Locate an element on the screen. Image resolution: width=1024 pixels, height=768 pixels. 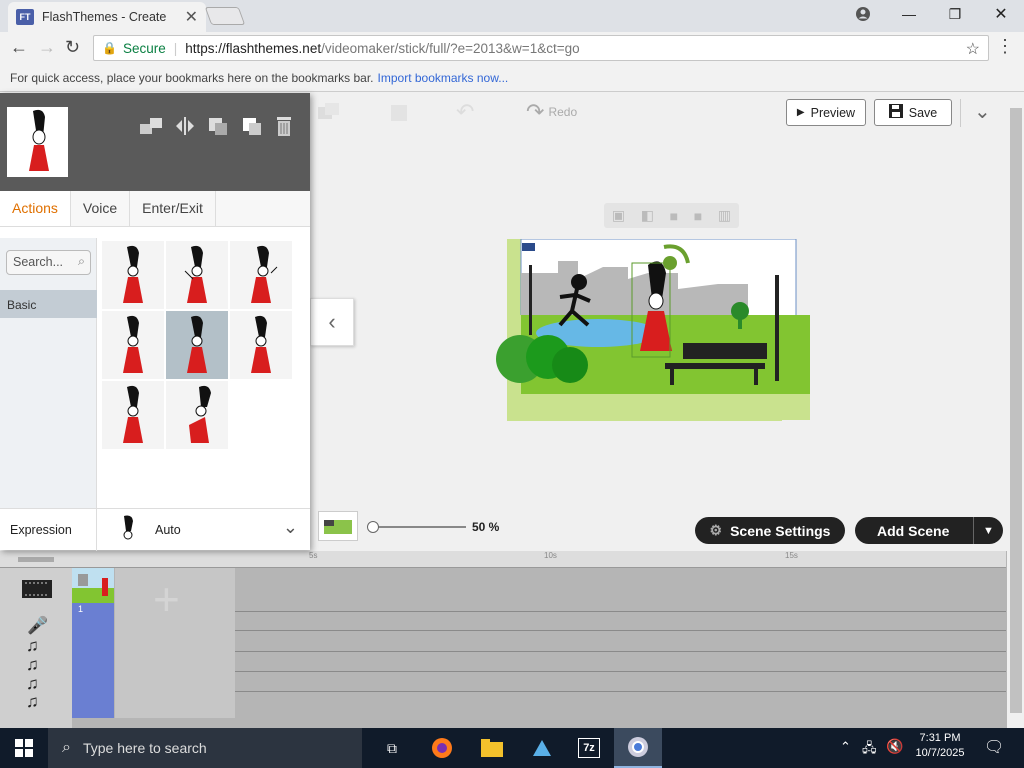
add-scene-button: Add Scene ▼ is located at coordinates (929, 530).